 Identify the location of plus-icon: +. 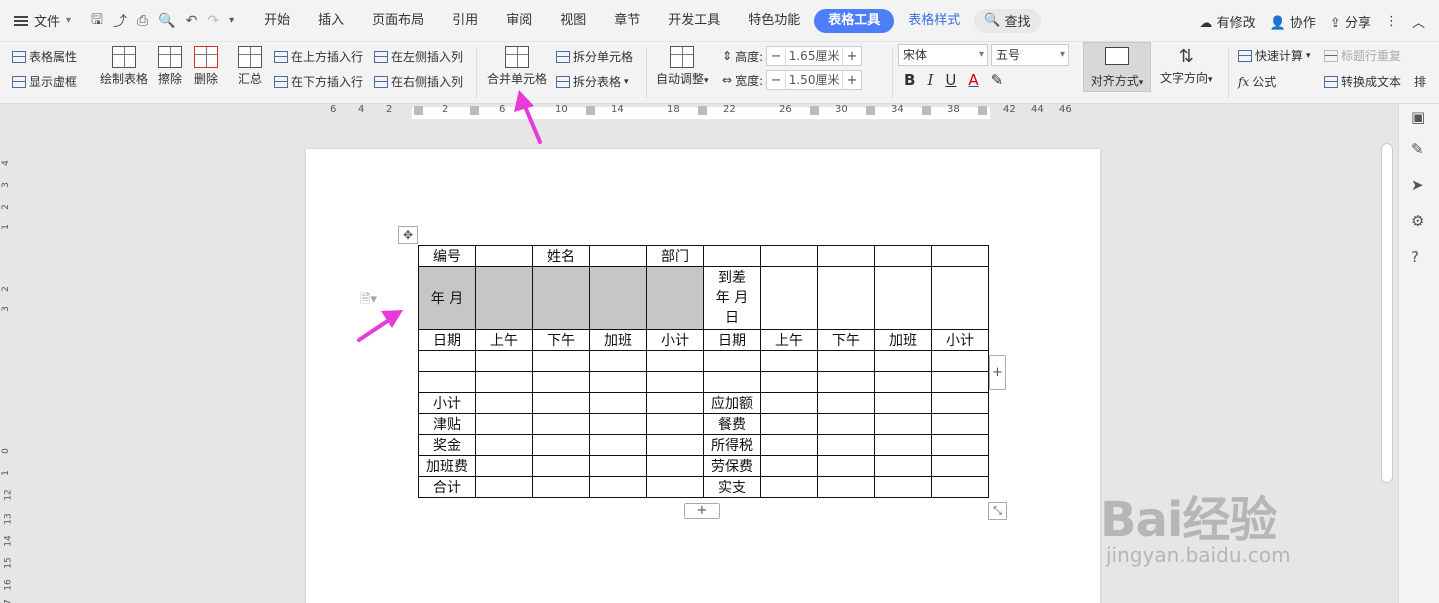
(852, 80).